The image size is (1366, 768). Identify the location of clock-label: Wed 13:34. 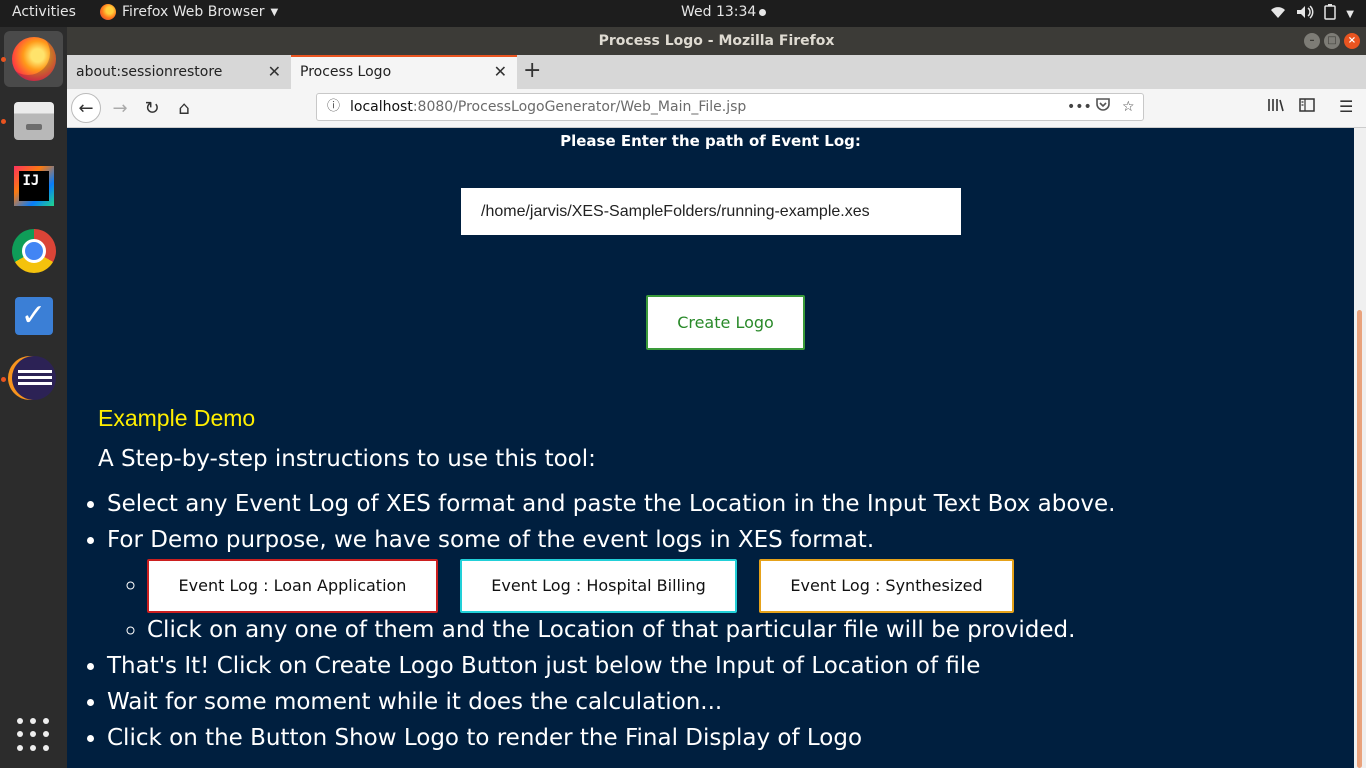
(719, 12).